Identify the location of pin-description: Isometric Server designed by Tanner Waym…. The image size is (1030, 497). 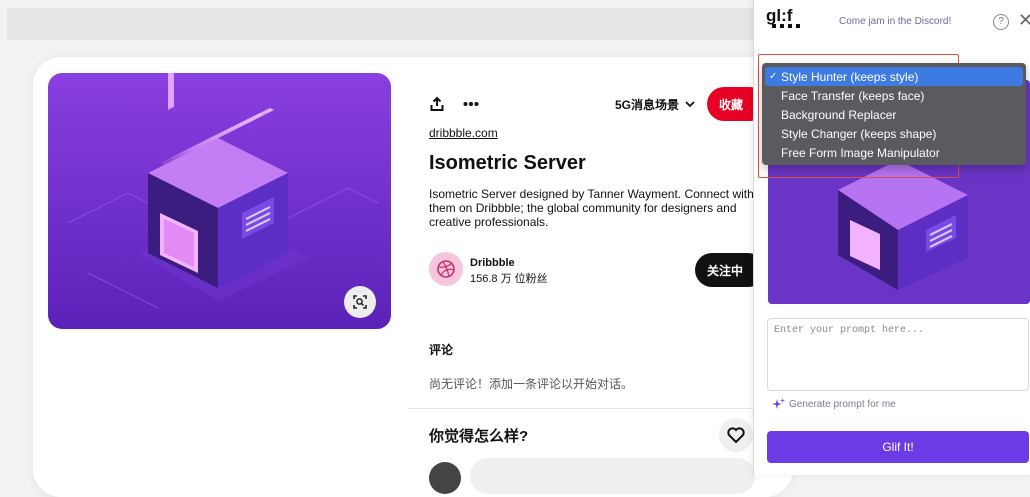
(591, 208).